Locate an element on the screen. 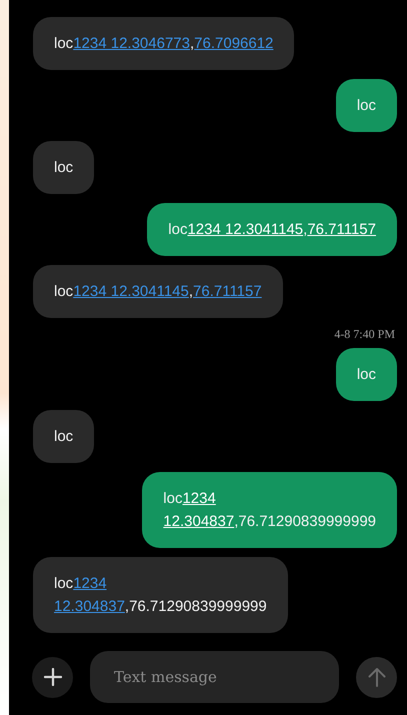  link: 76.7096612 is located at coordinates (234, 43).